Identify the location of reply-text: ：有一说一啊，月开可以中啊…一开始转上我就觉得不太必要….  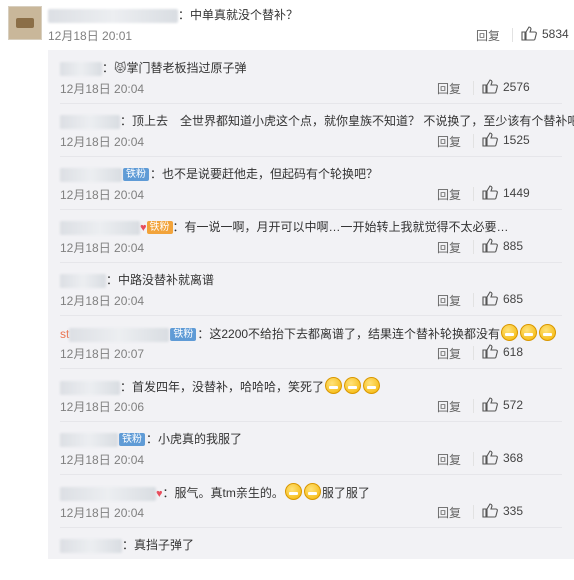
(340, 227).